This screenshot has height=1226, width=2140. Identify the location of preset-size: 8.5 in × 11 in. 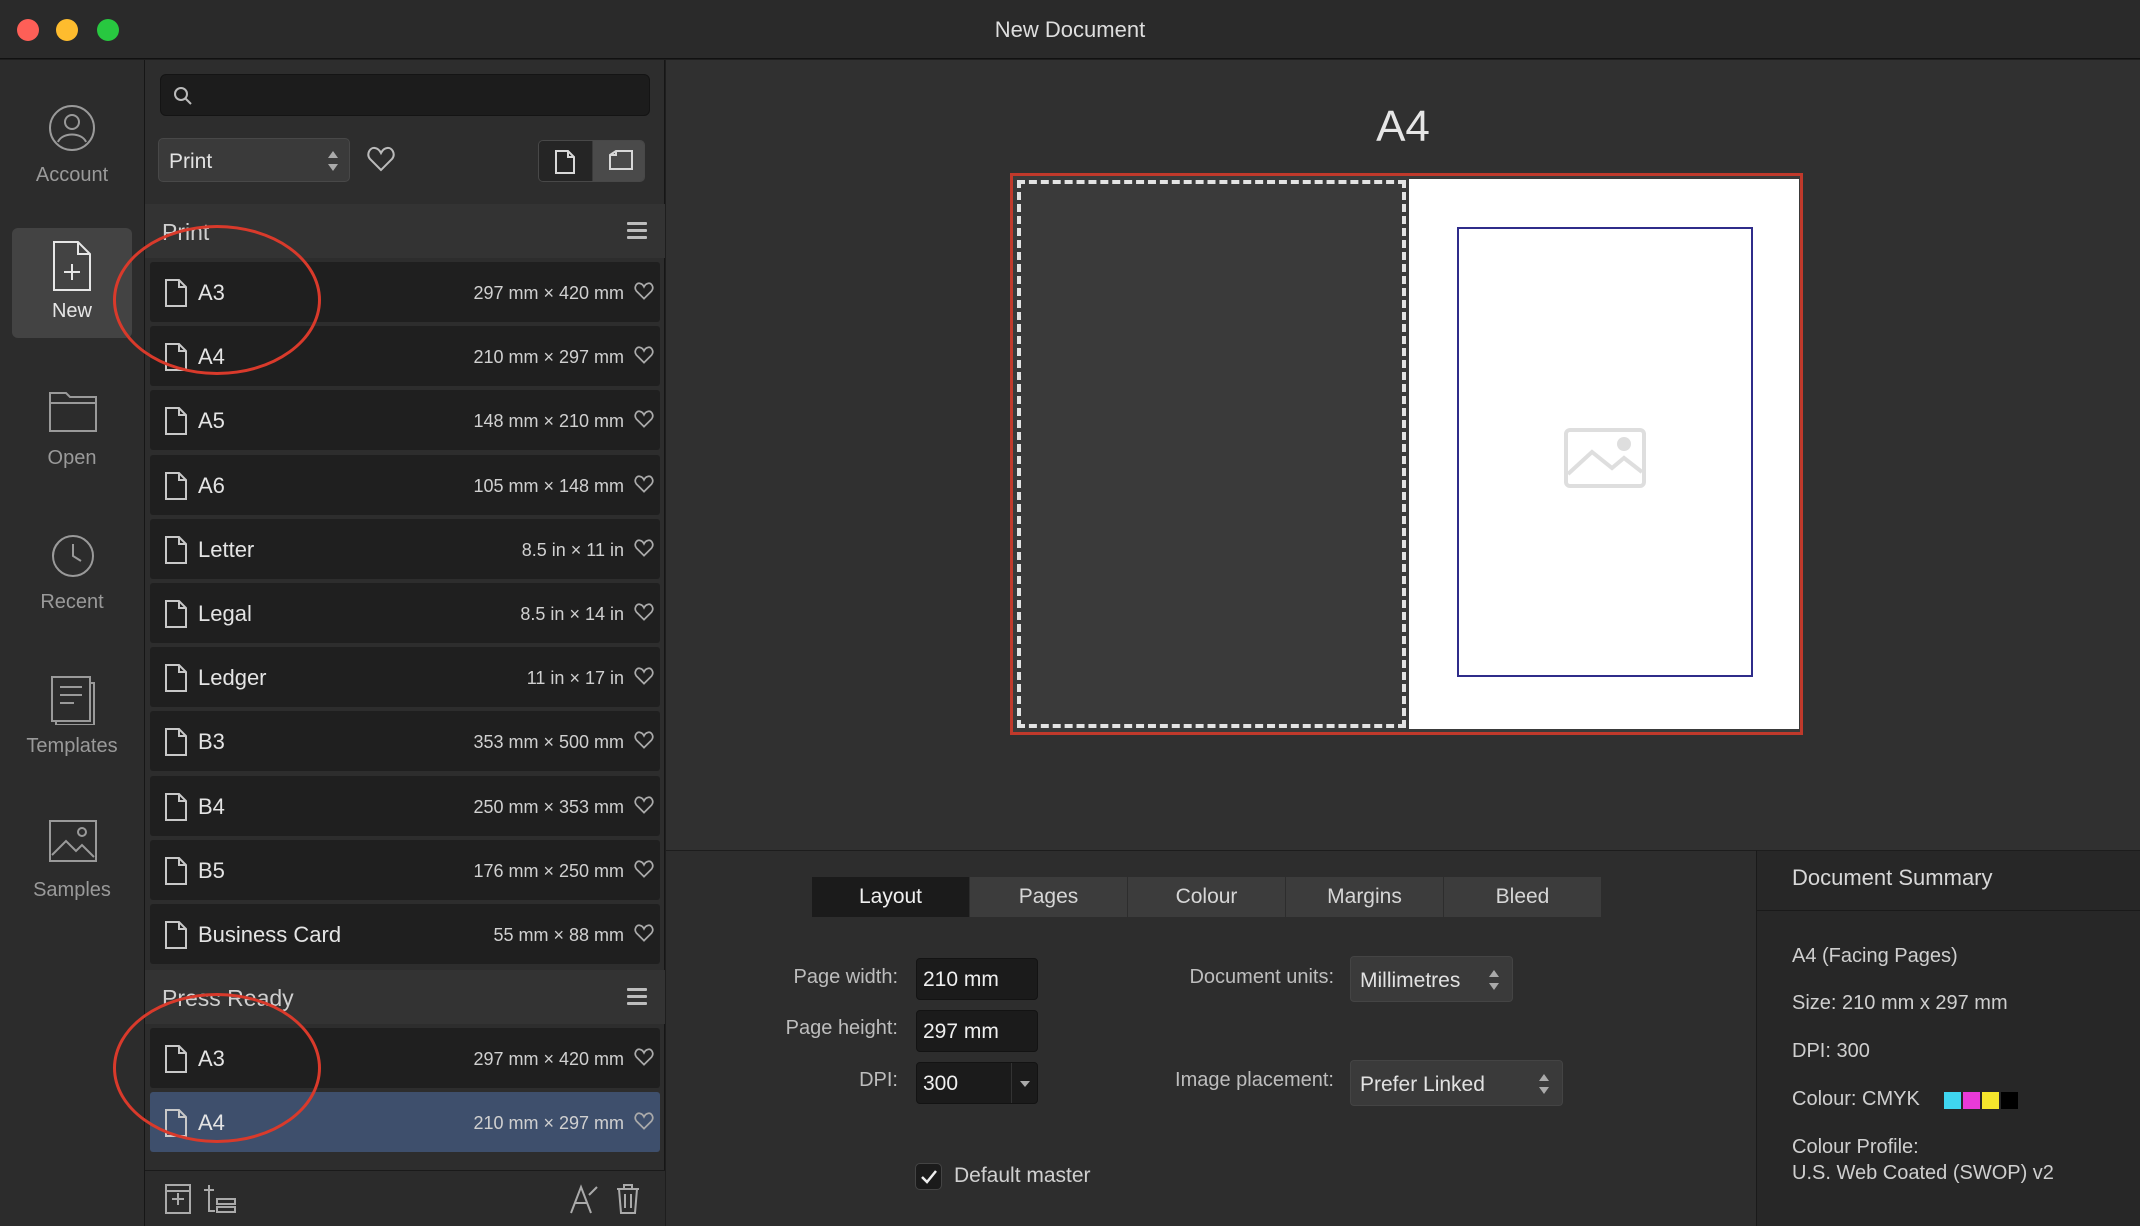
(572, 549).